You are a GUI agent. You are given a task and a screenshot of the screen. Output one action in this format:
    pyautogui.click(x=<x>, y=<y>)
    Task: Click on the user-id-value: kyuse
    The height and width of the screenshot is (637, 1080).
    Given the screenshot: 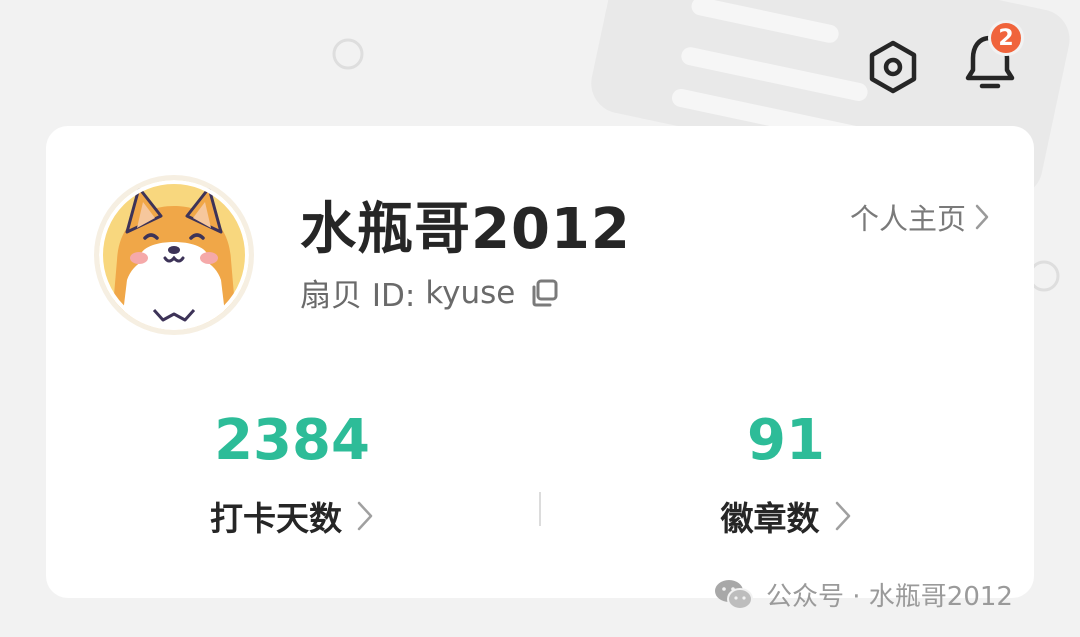 What is the action you would take?
    pyautogui.click(x=470, y=292)
    